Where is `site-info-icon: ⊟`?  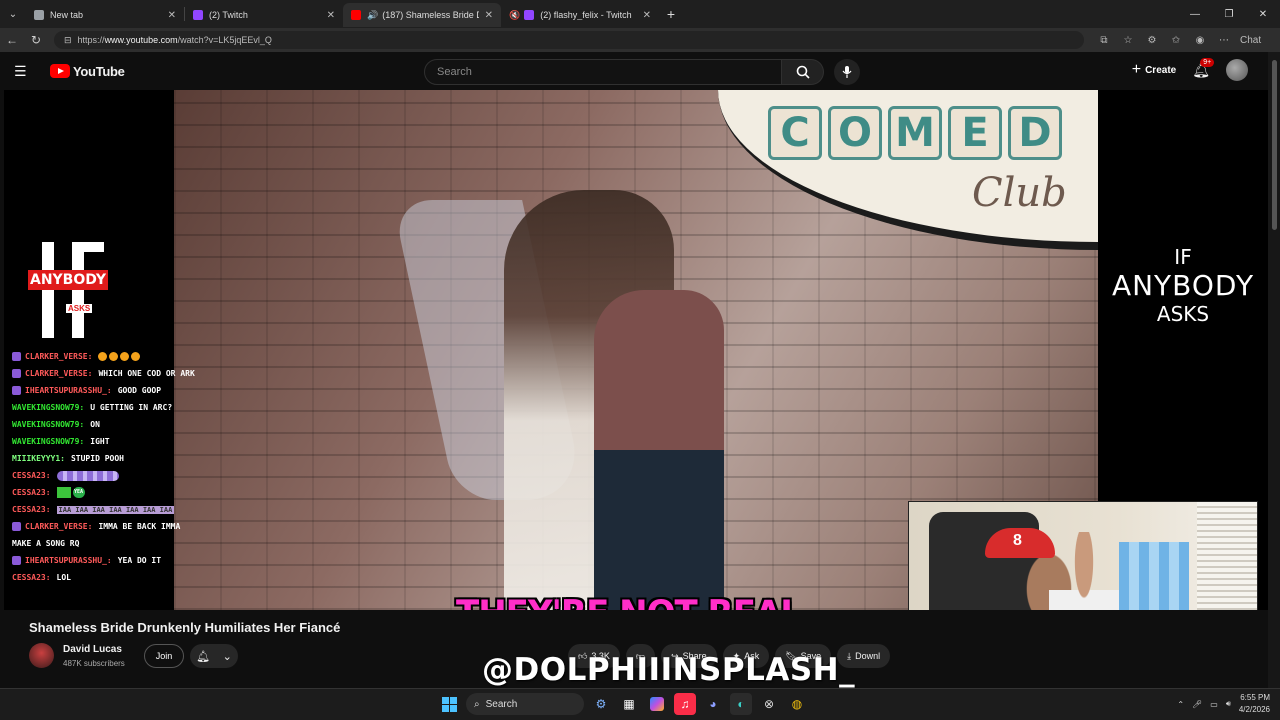
site-info-icon: ⊟ is located at coordinates (68, 40).